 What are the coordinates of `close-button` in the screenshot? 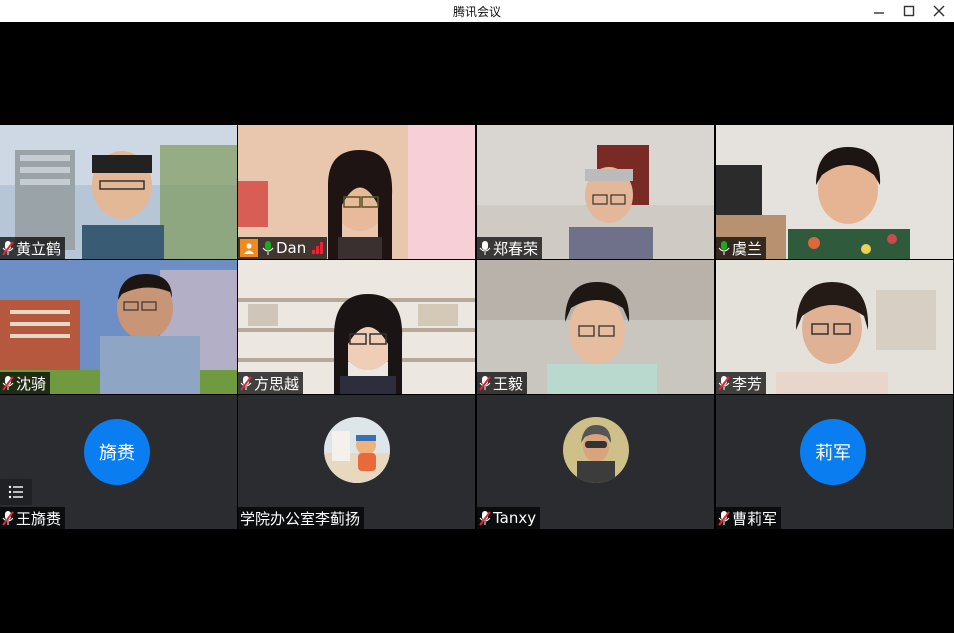 It's located at (939, 11).